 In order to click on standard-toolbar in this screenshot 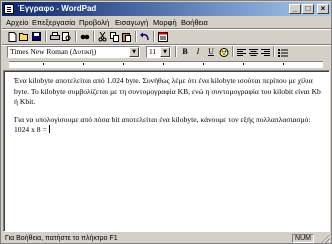, I will do `click(167, 37)`.